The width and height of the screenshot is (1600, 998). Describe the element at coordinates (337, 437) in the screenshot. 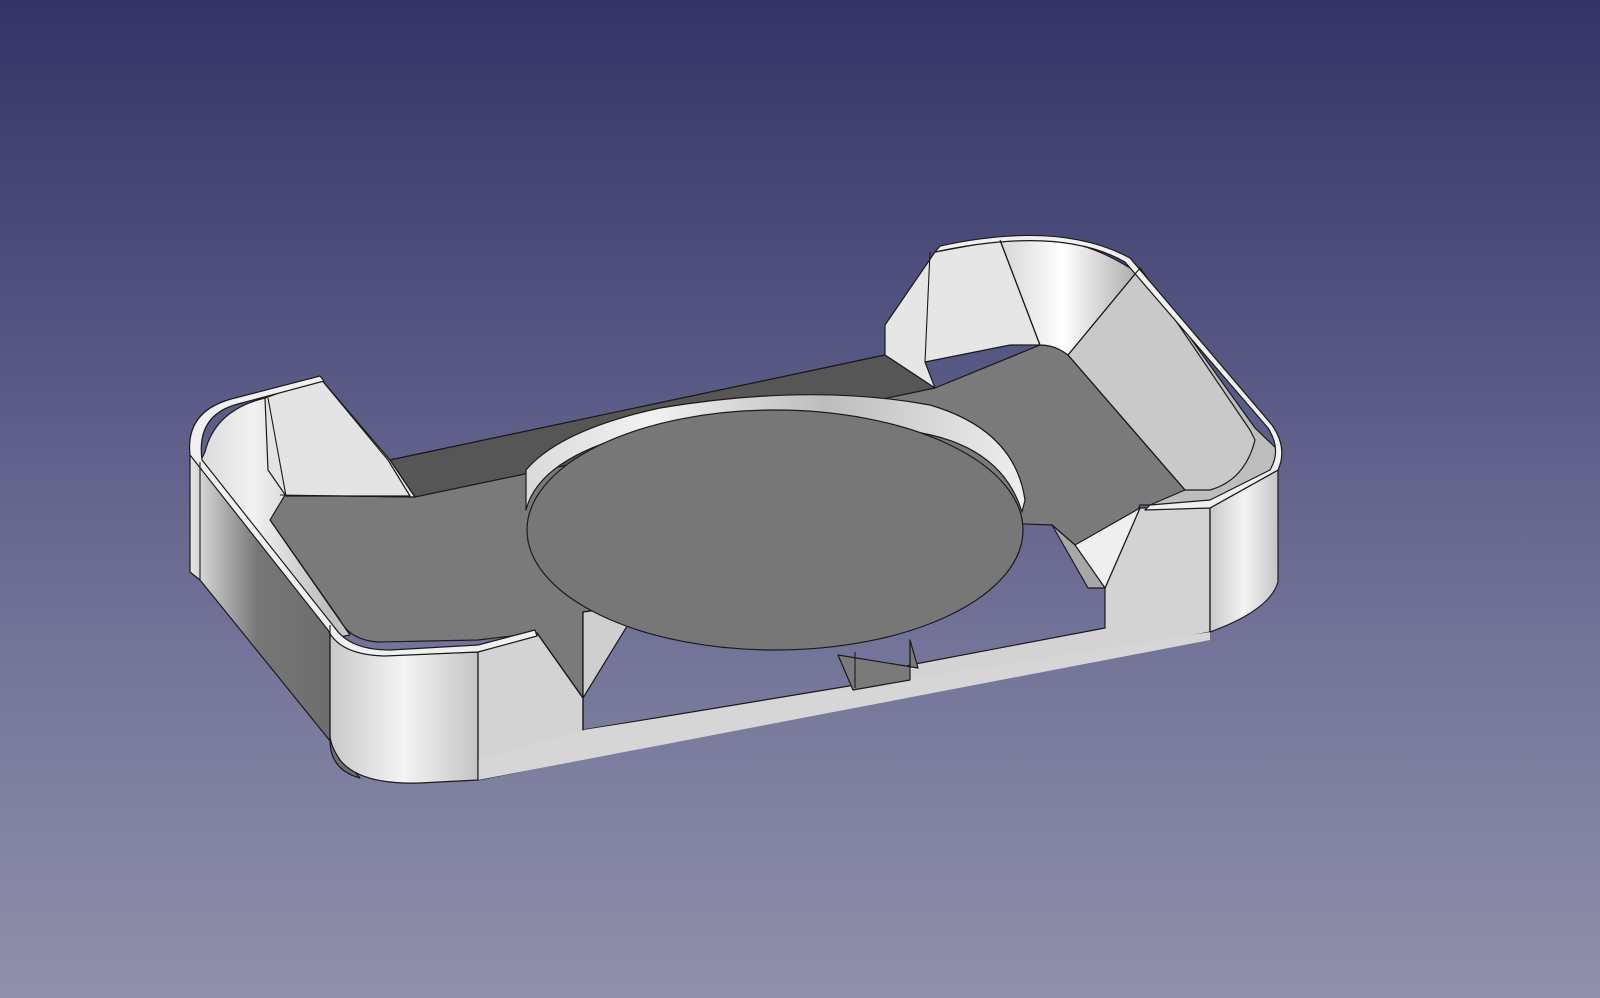

I see `left-back-slot` at that location.